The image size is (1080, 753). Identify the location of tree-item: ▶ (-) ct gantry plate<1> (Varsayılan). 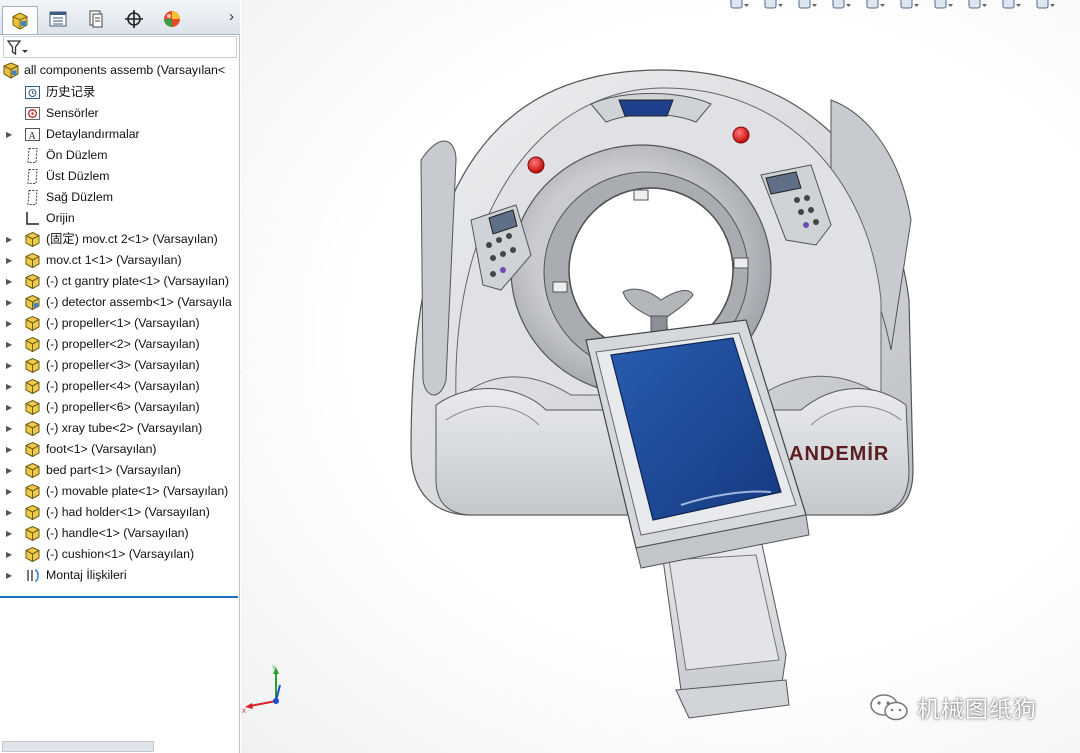
(120, 281).